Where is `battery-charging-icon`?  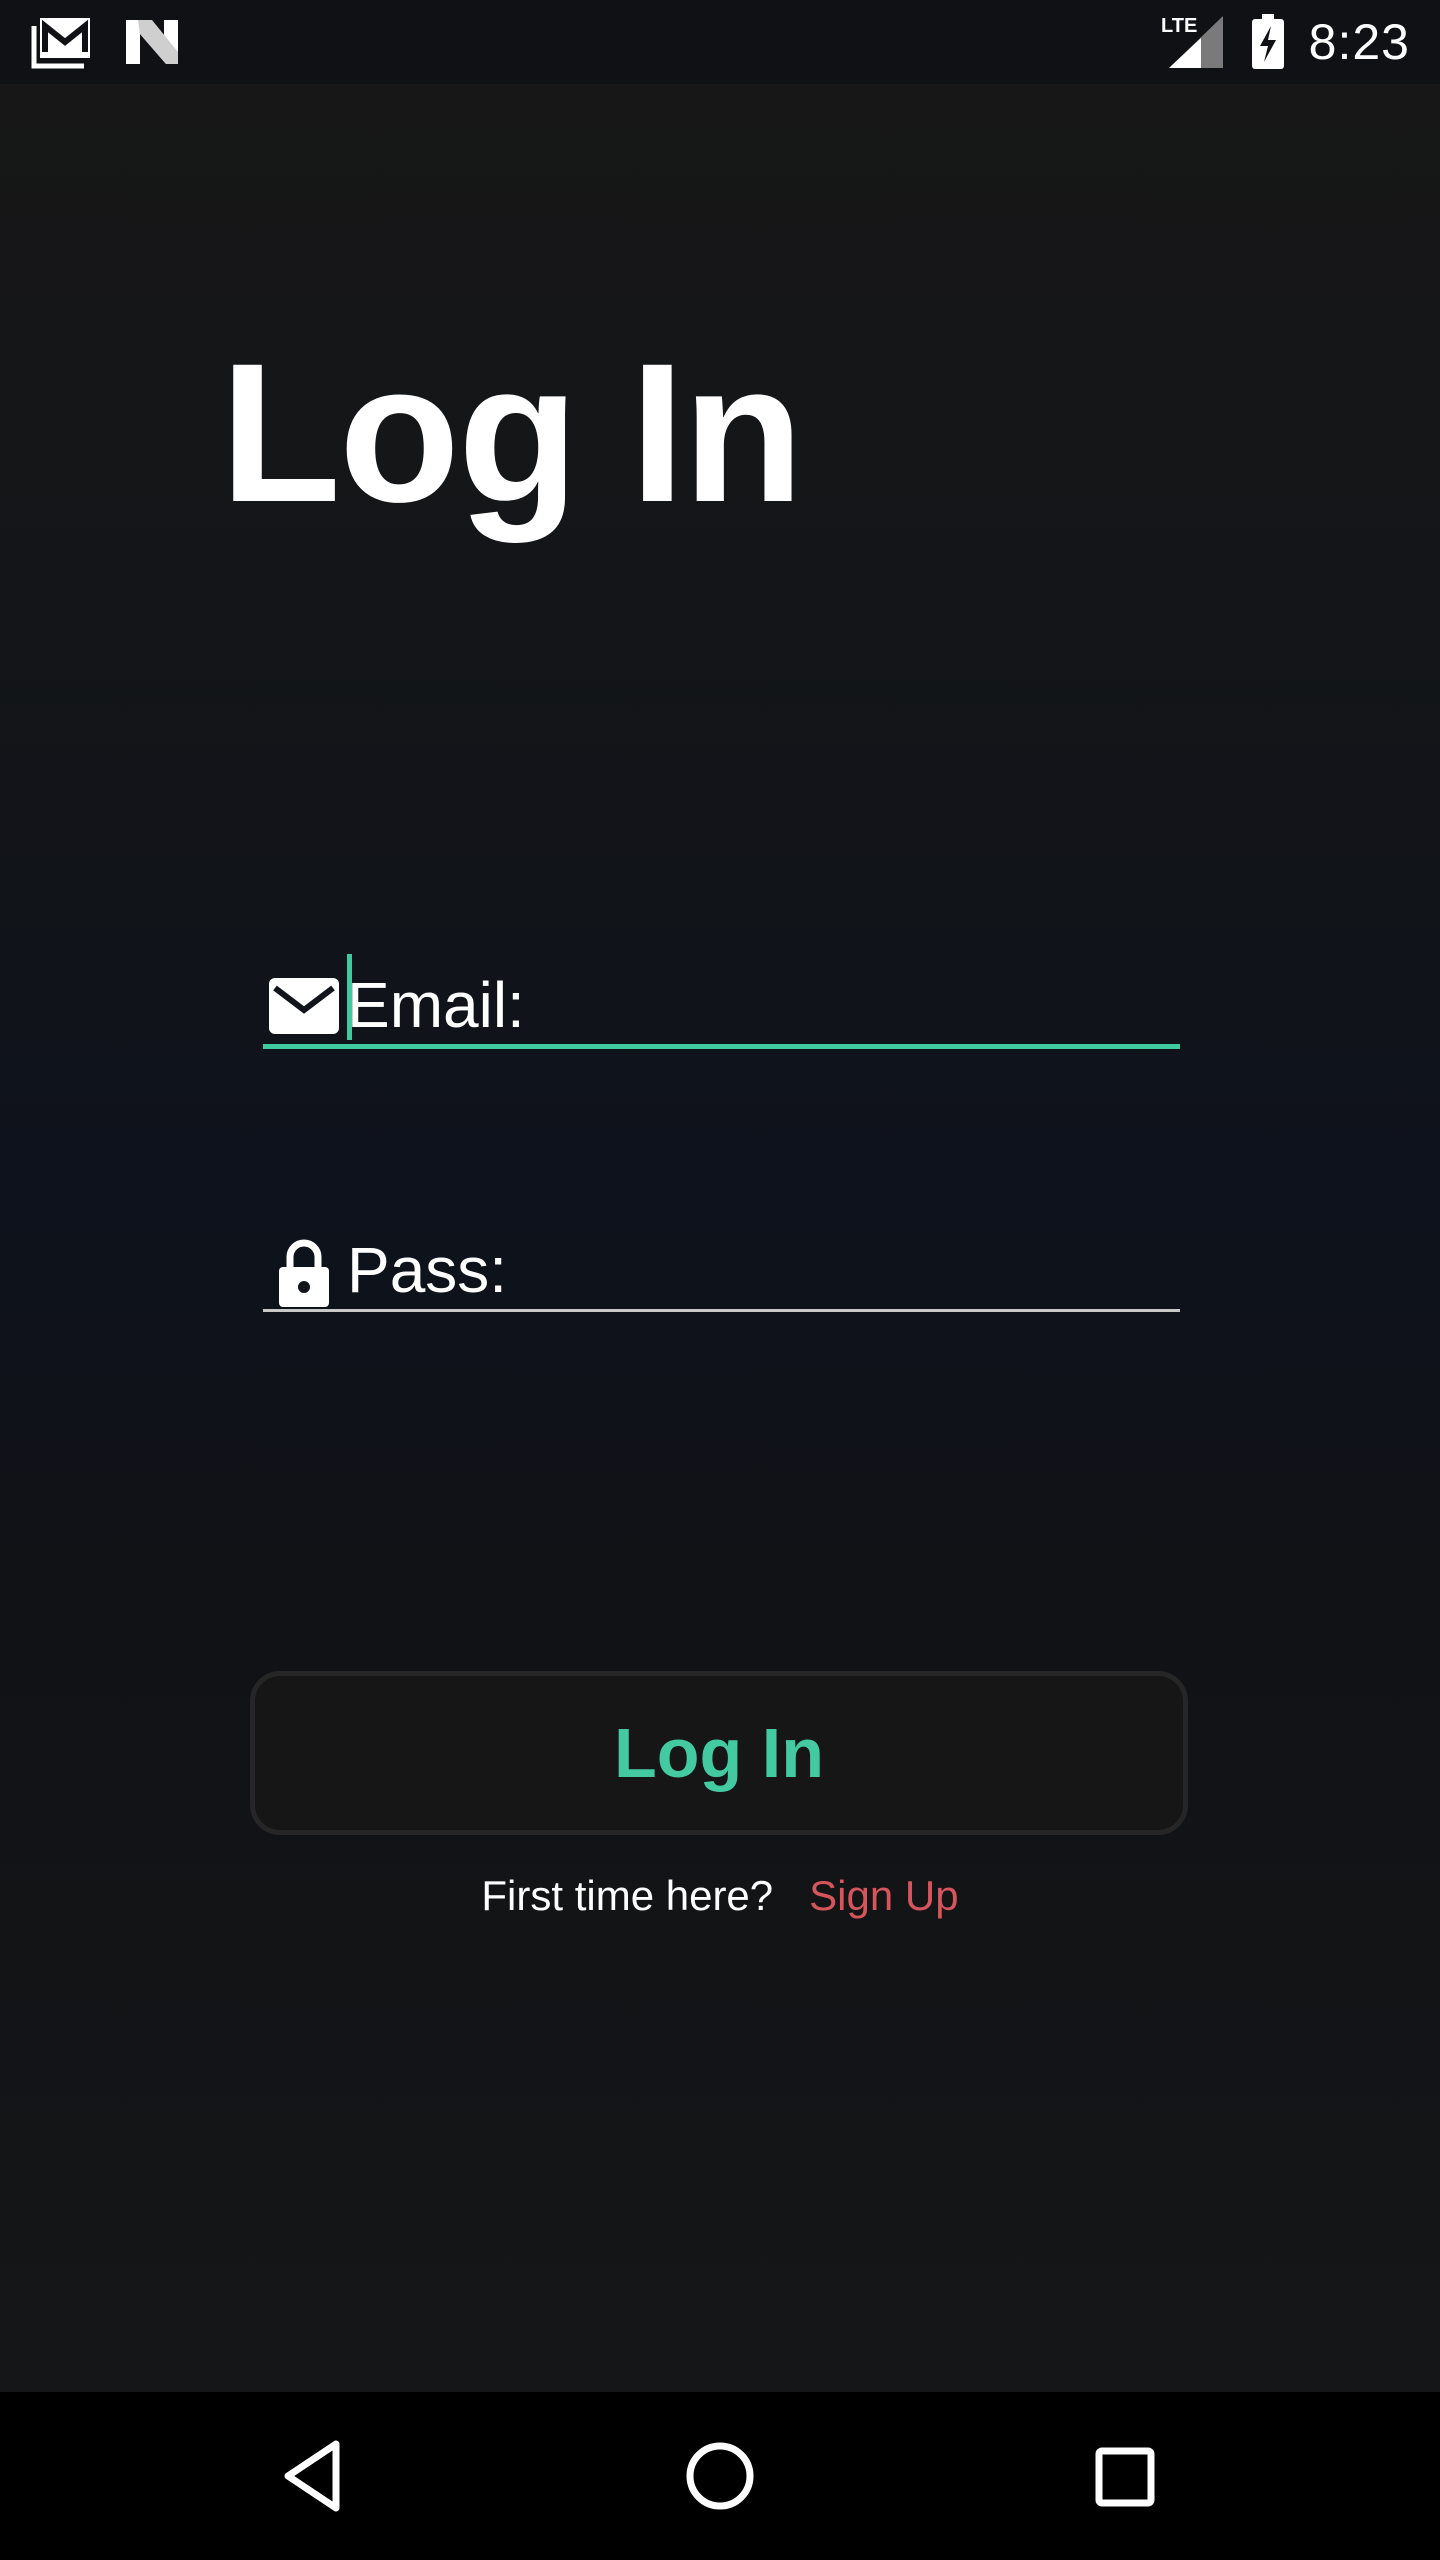 battery-charging-icon is located at coordinates (1267, 41).